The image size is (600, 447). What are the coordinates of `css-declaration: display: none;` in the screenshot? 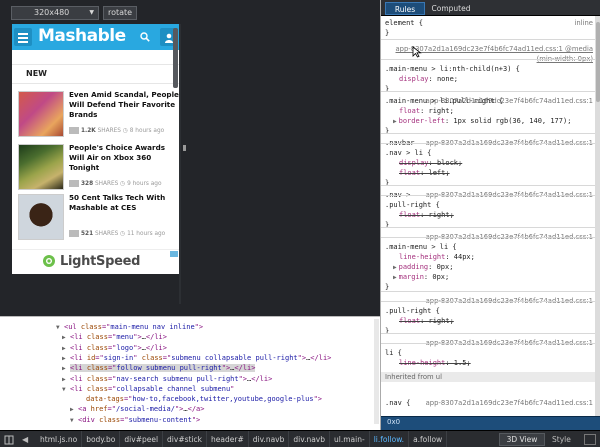 It's located at (428, 79).